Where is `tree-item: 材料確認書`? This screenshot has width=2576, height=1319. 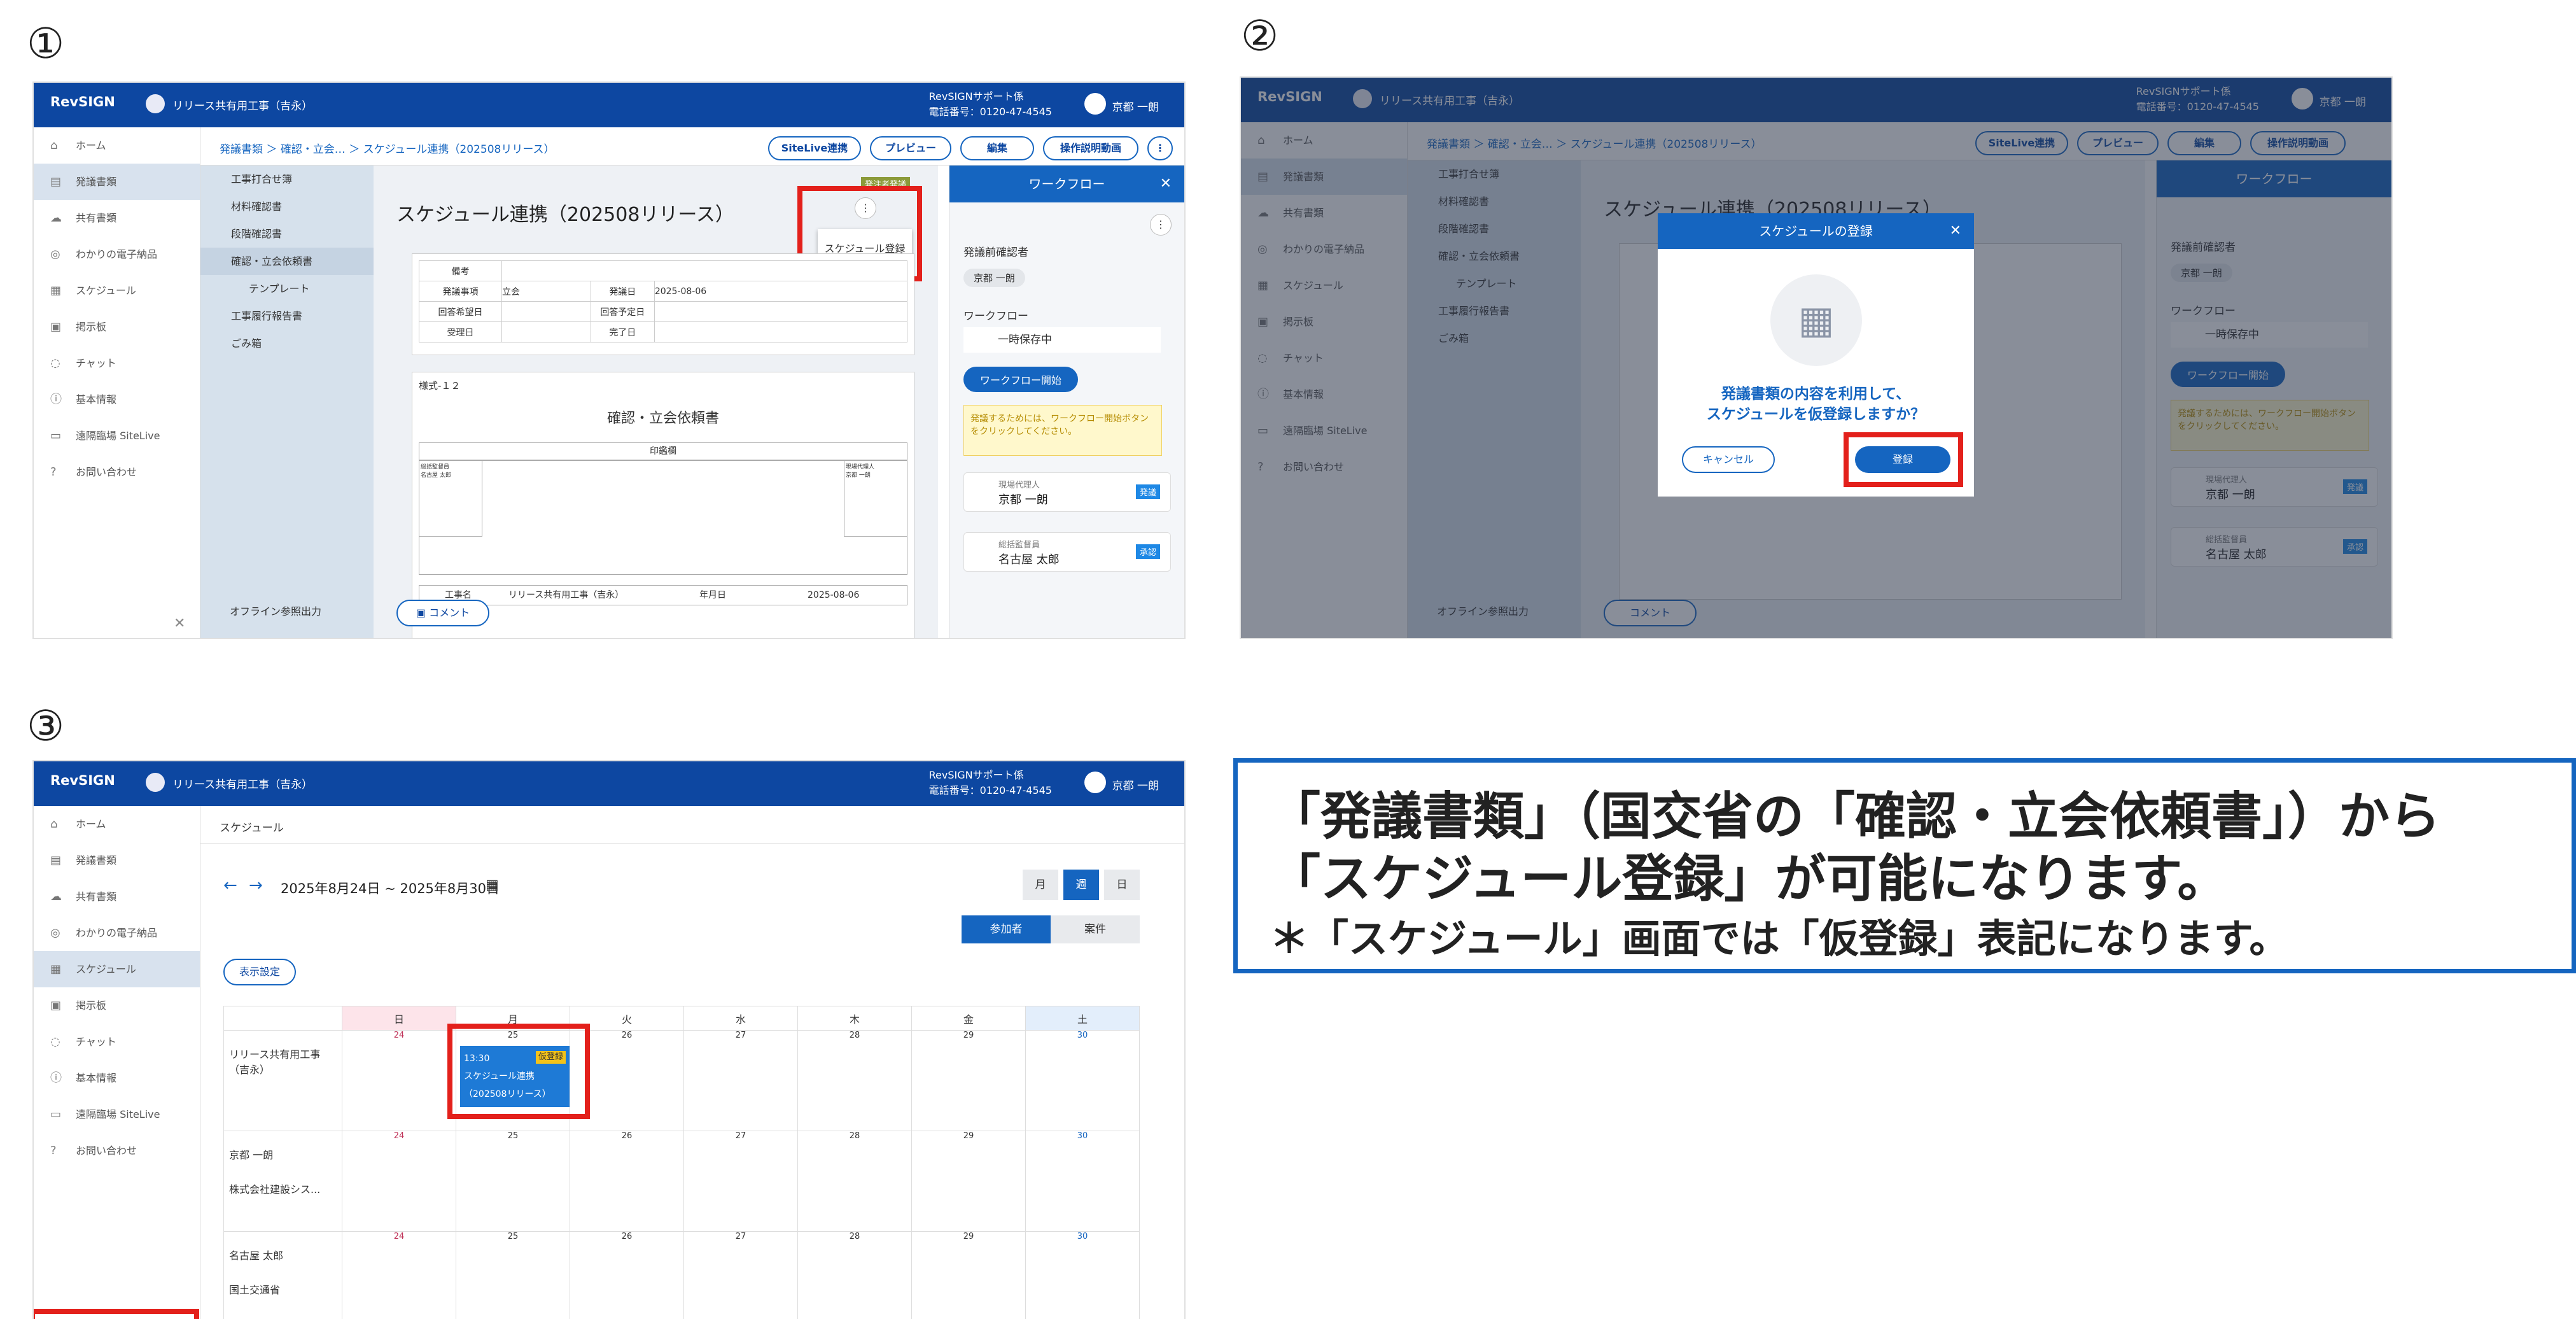 tree-item: 材料確認書 is located at coordinates (287, 206).